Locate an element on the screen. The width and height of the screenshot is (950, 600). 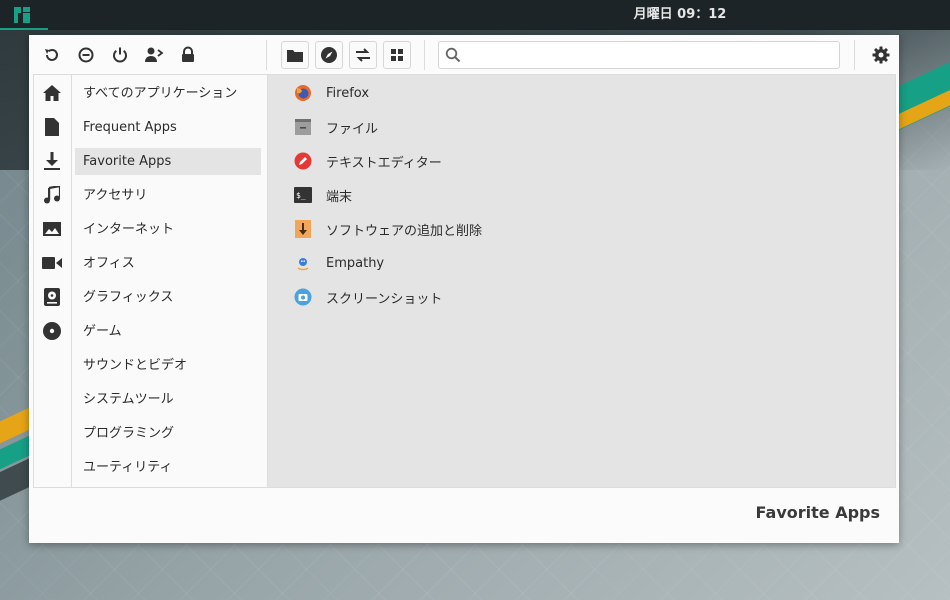
app-screenshot: スクリーンショット is located at coordinates (494, 297).